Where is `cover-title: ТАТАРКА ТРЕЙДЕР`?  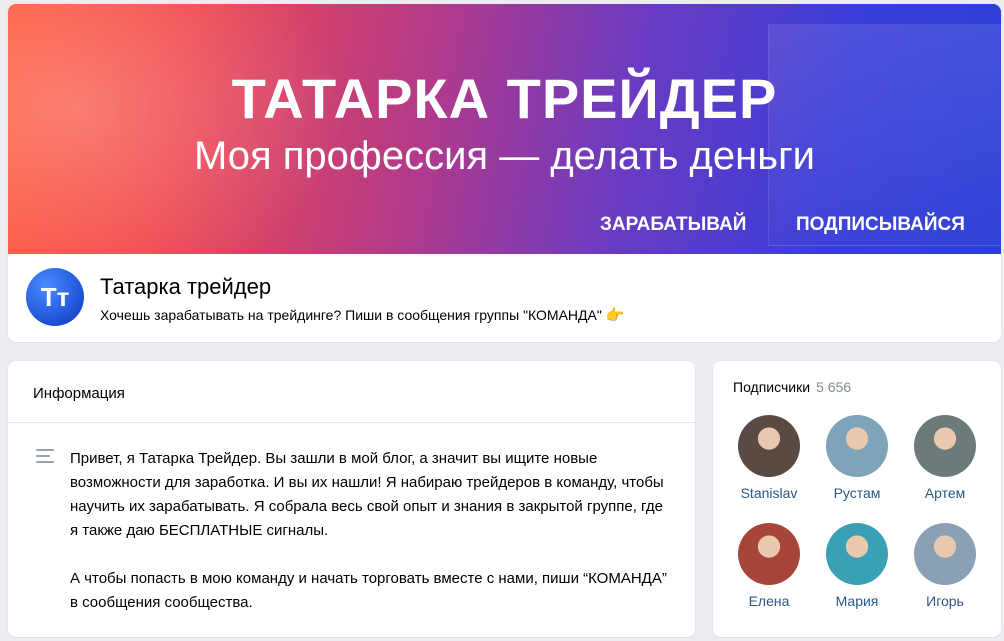 cover-title: ТАТАРКА ТРЕЙДЕР is located at coordinates (504, 98).